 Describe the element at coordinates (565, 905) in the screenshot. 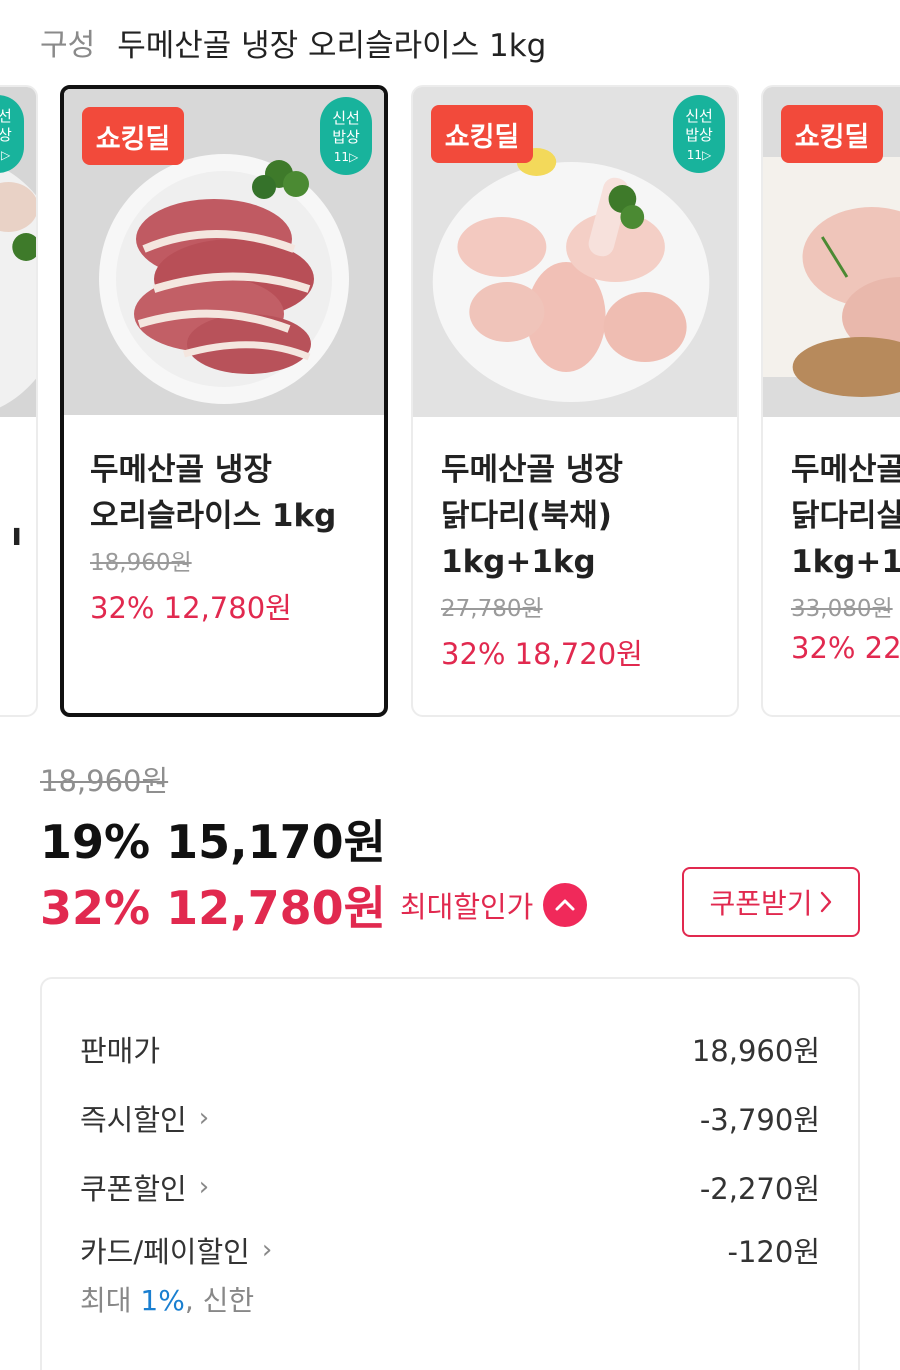

I see `chevron-up-icon` at that location.